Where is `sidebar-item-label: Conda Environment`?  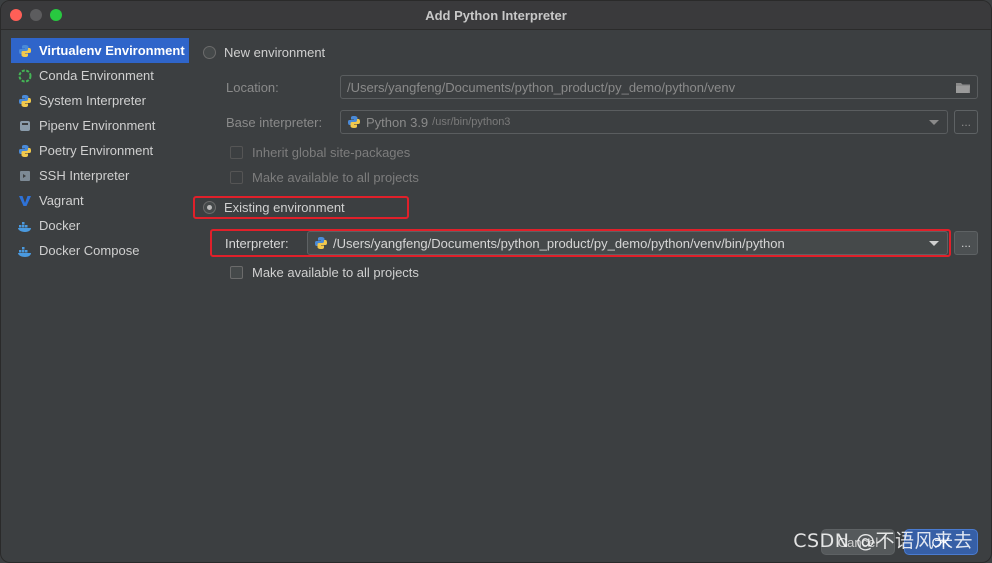 sidebar-item-label: Conda Environment is located at coordinates (96, 75).